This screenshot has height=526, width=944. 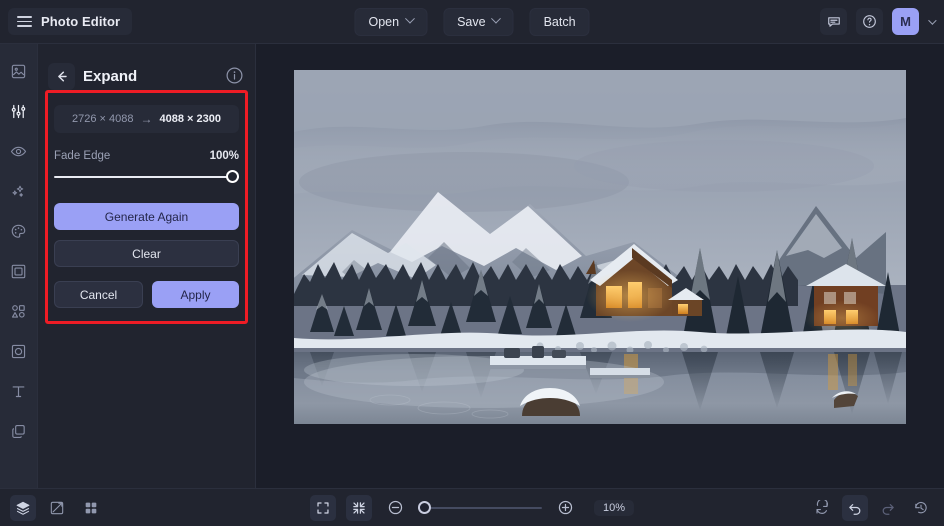 I want to click on sparkles-icon, so click(x=18, y=191).